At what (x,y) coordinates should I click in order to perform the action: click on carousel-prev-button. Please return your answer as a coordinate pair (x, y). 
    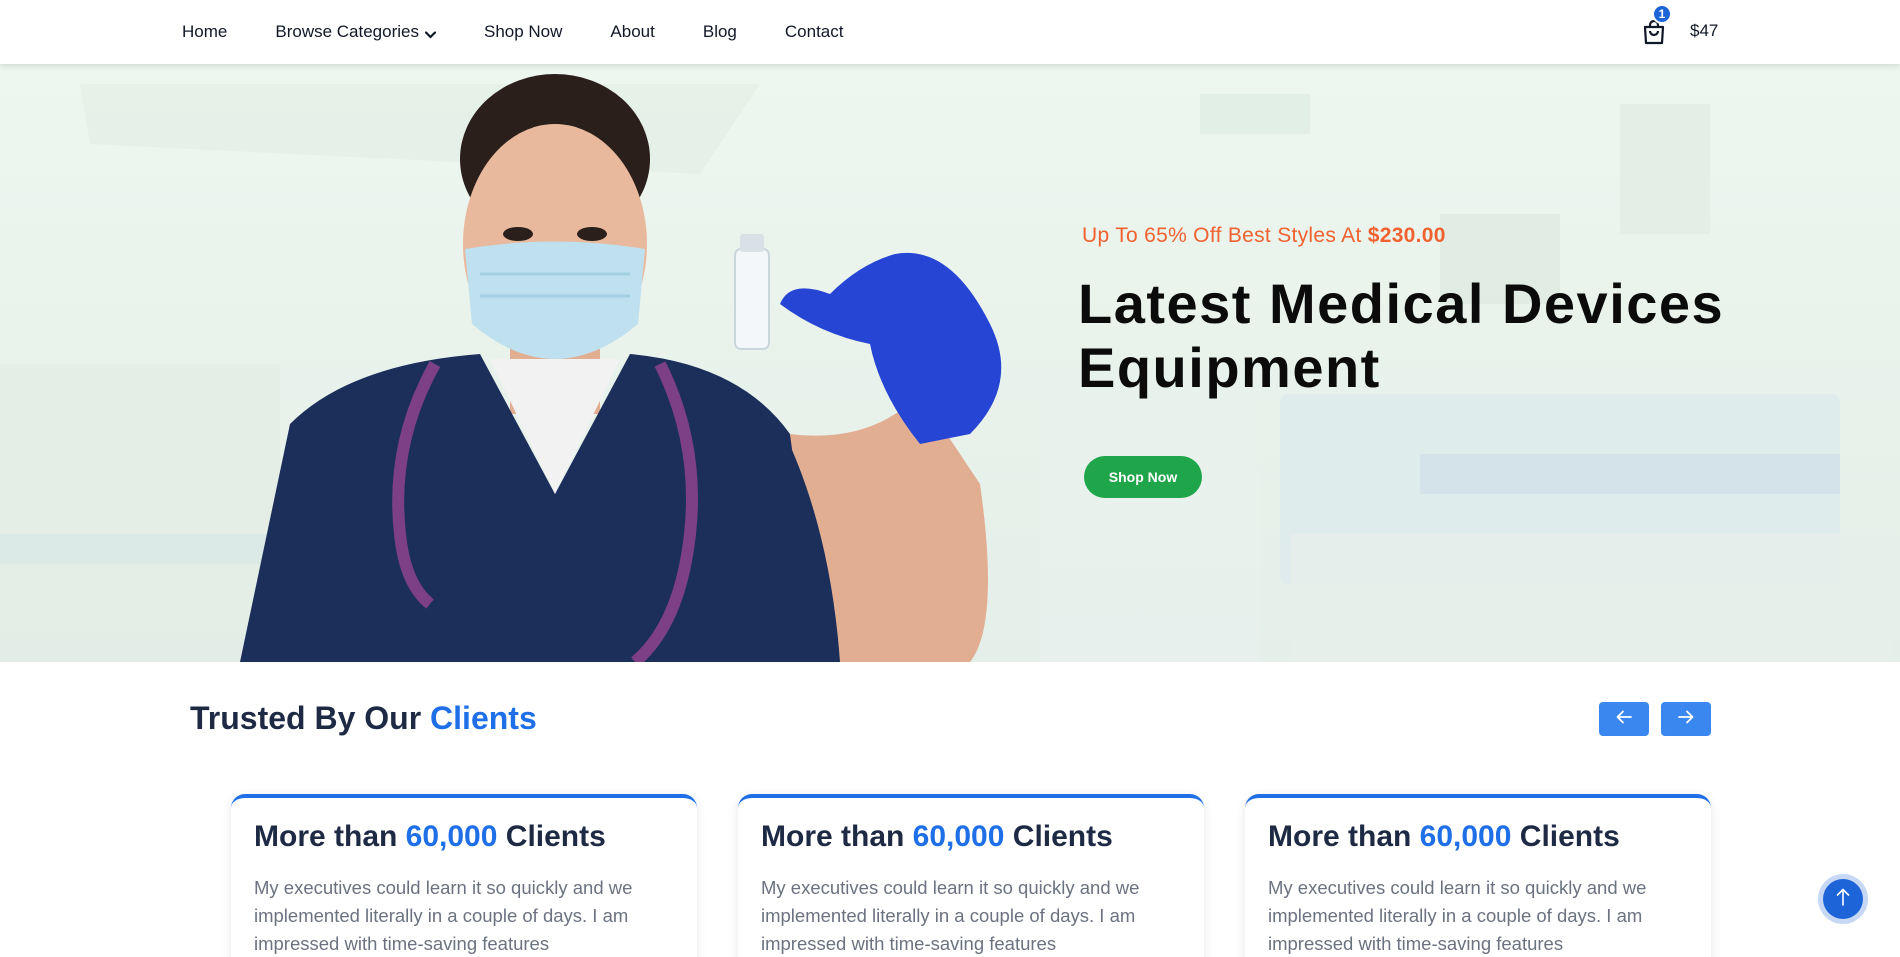
    Looking at the image, I should click on (1624, 719).